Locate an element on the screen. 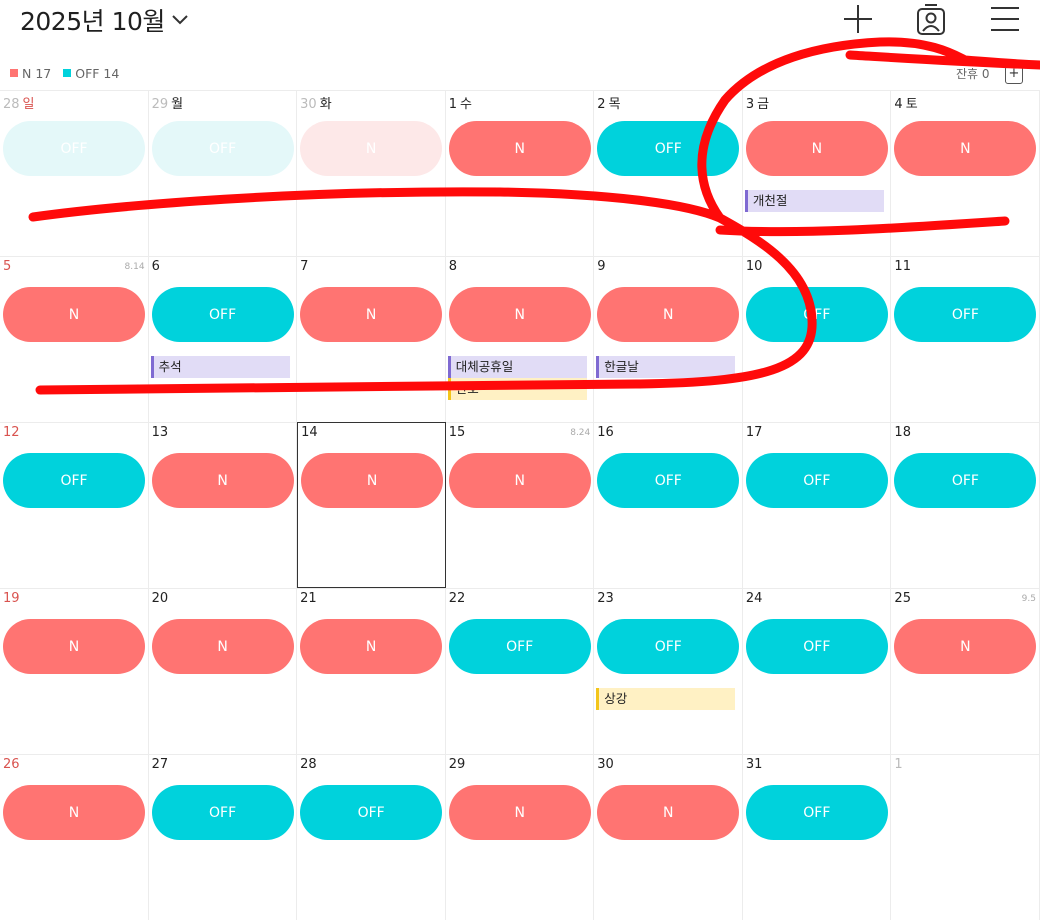 Image resolution: width=1040 pixels, height=920 pixels. memo-tag: 상강 is located at coordinates (666, 699).